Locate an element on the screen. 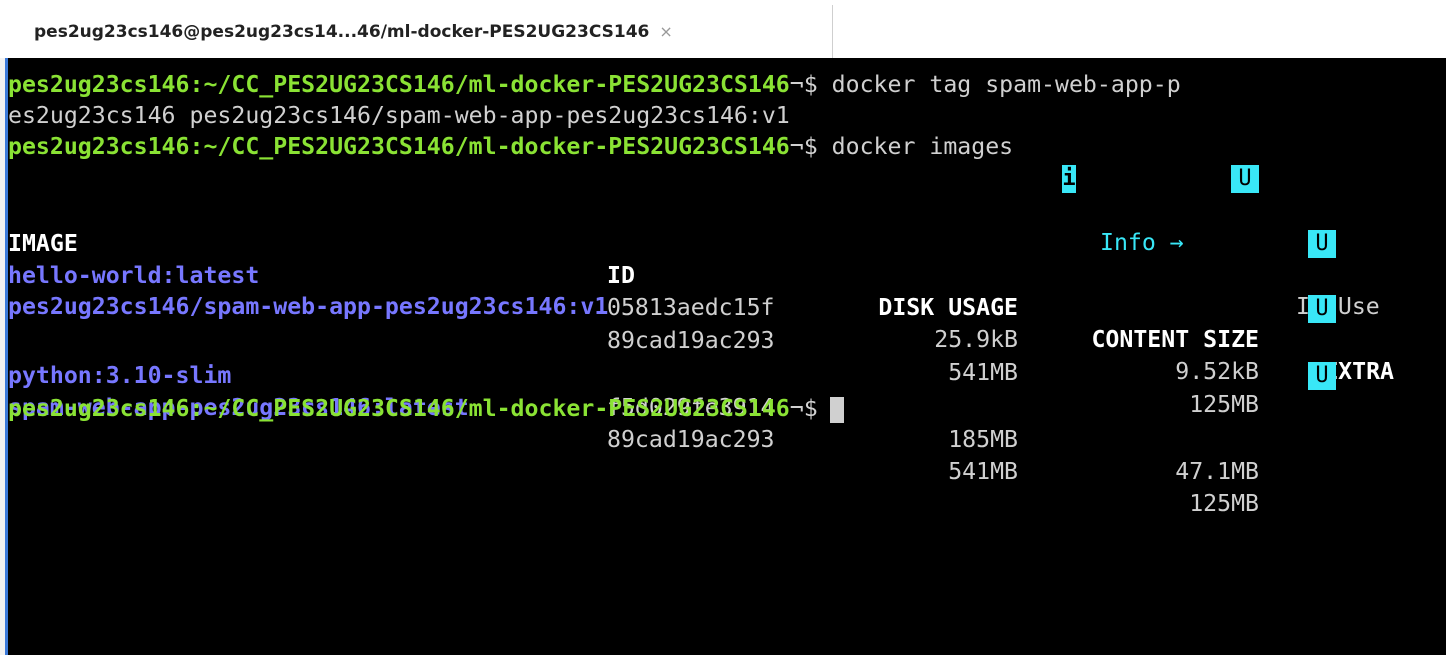 Image resolution: width=1446 pixels, height=655 pixels. command-text: docker tag spam-web-app-p is located at coordinates (1006, 84).